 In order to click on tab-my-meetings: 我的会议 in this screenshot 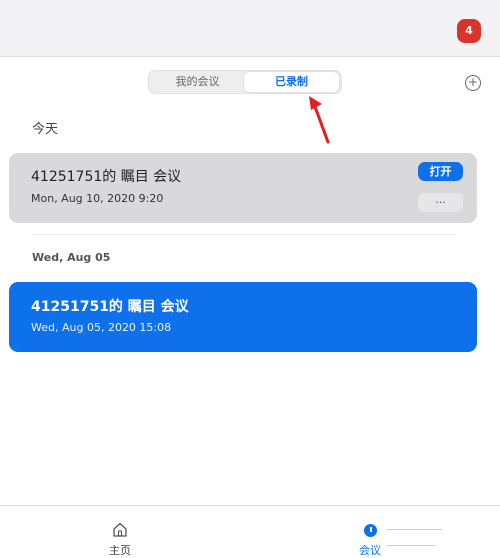, I will do `click(197, 82)`.